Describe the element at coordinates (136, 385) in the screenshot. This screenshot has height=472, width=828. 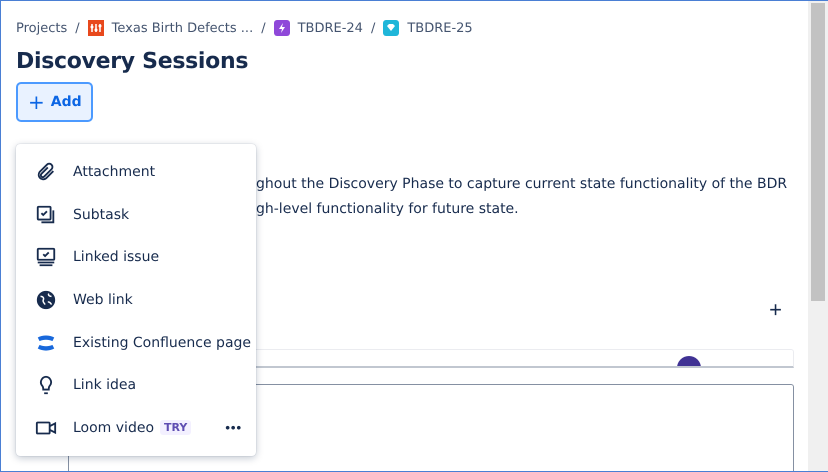
I see `menu-item: Link idea` at that location.